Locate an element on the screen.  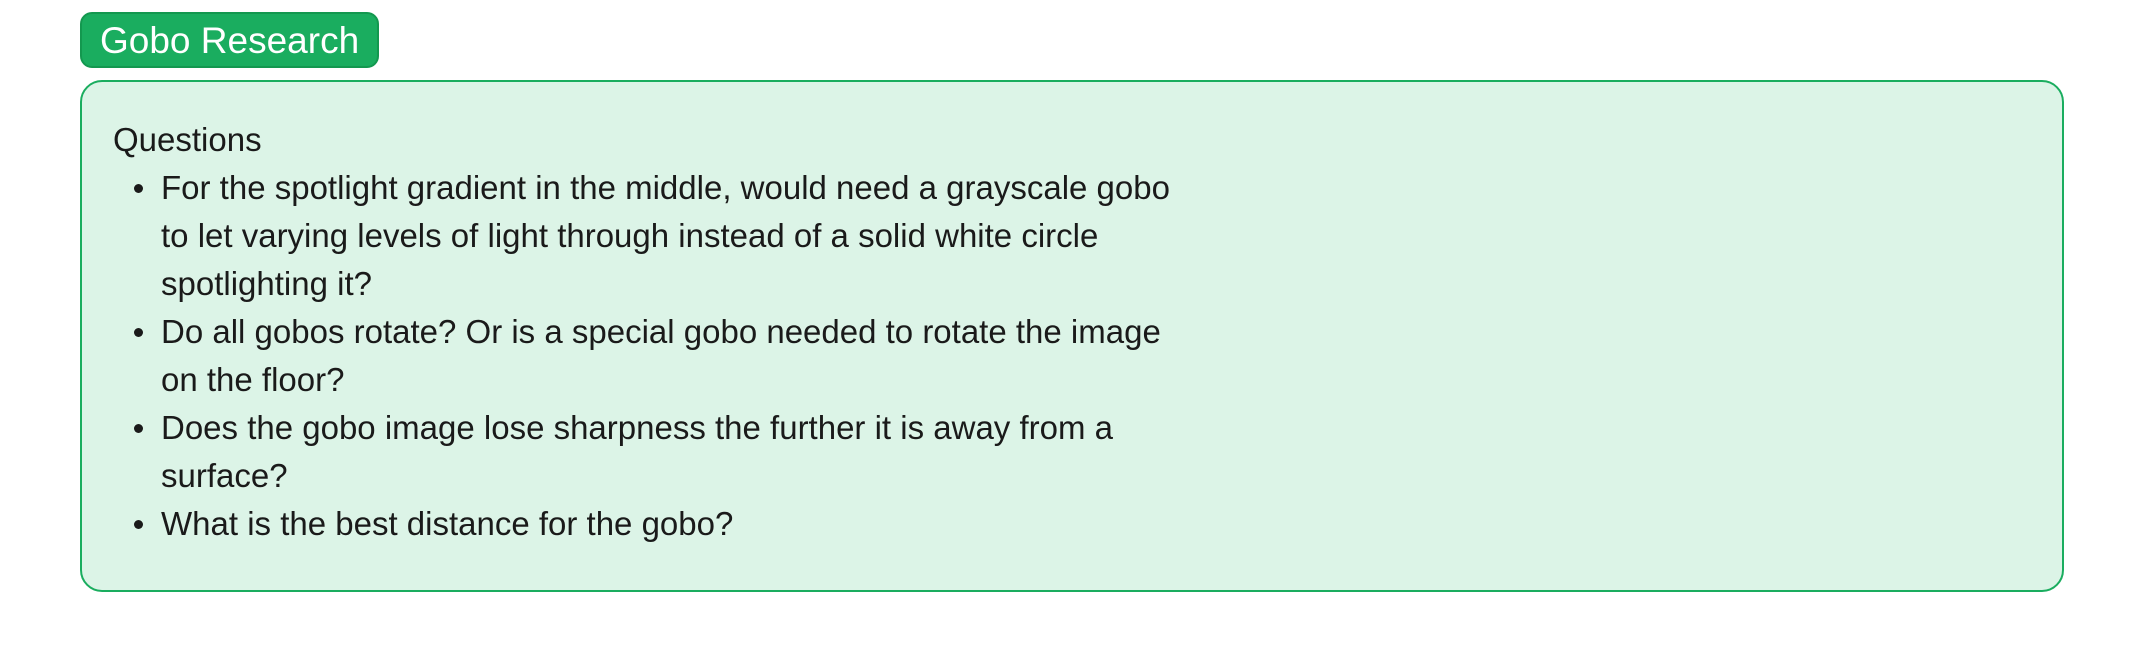
list-item: What is the best distance for the gobo? is located at coordinates (667, 524).